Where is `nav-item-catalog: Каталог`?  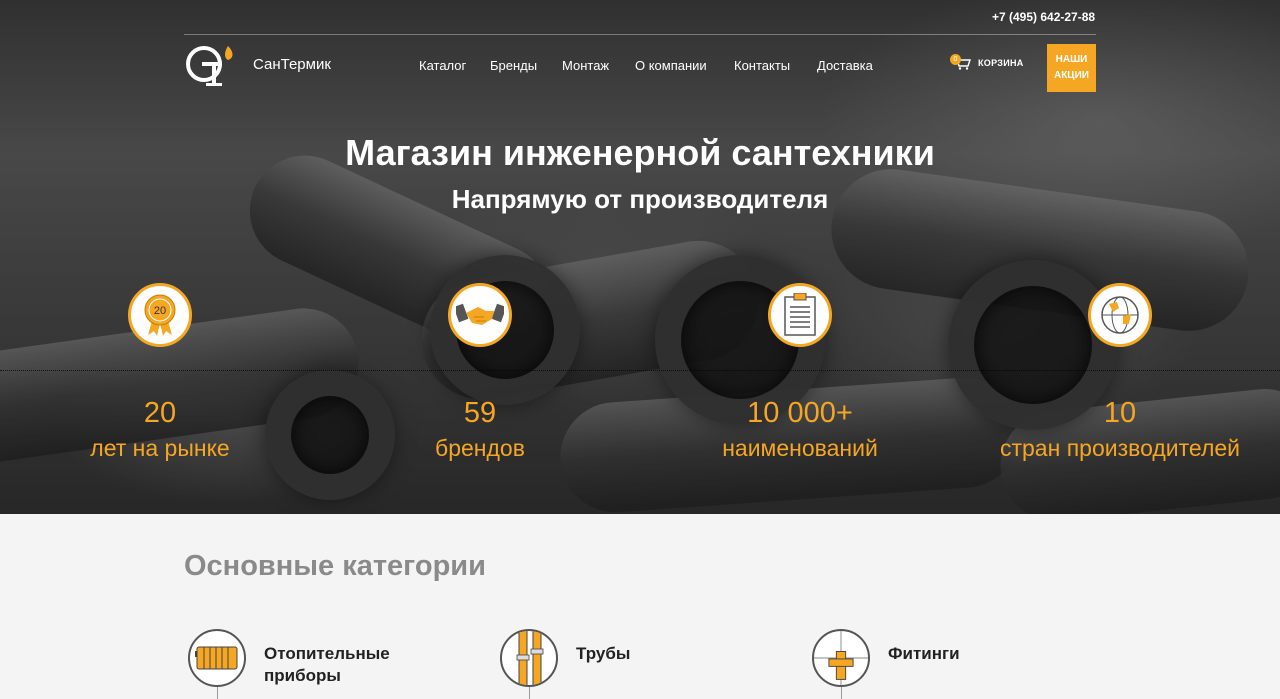
nav-item-catalog: Каталог is located at coordinates (442, 65).